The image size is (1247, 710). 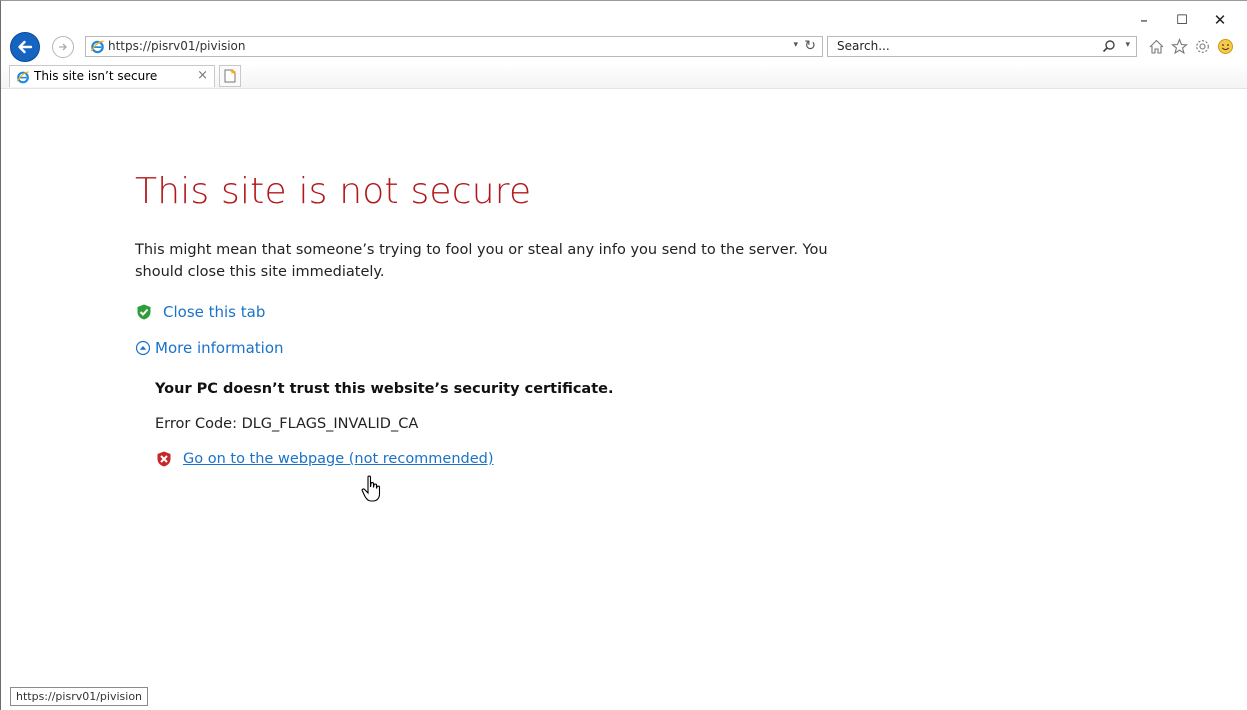 What do you see at coordinates (624, 76) in the screenshot?
I see `tab-strip: This site isn’t secure ×` at bounding box center [624, 76].